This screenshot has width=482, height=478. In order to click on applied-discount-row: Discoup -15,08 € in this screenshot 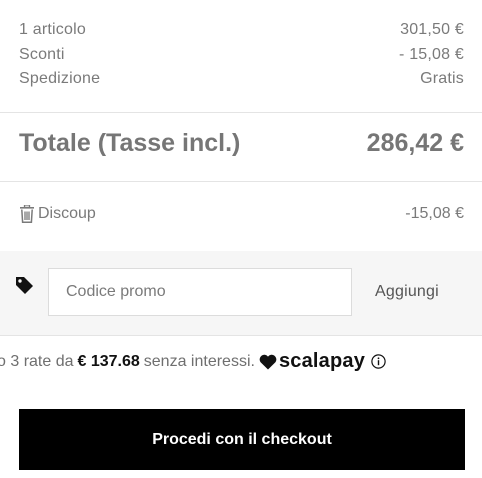, I will do `click(241, 214)`.